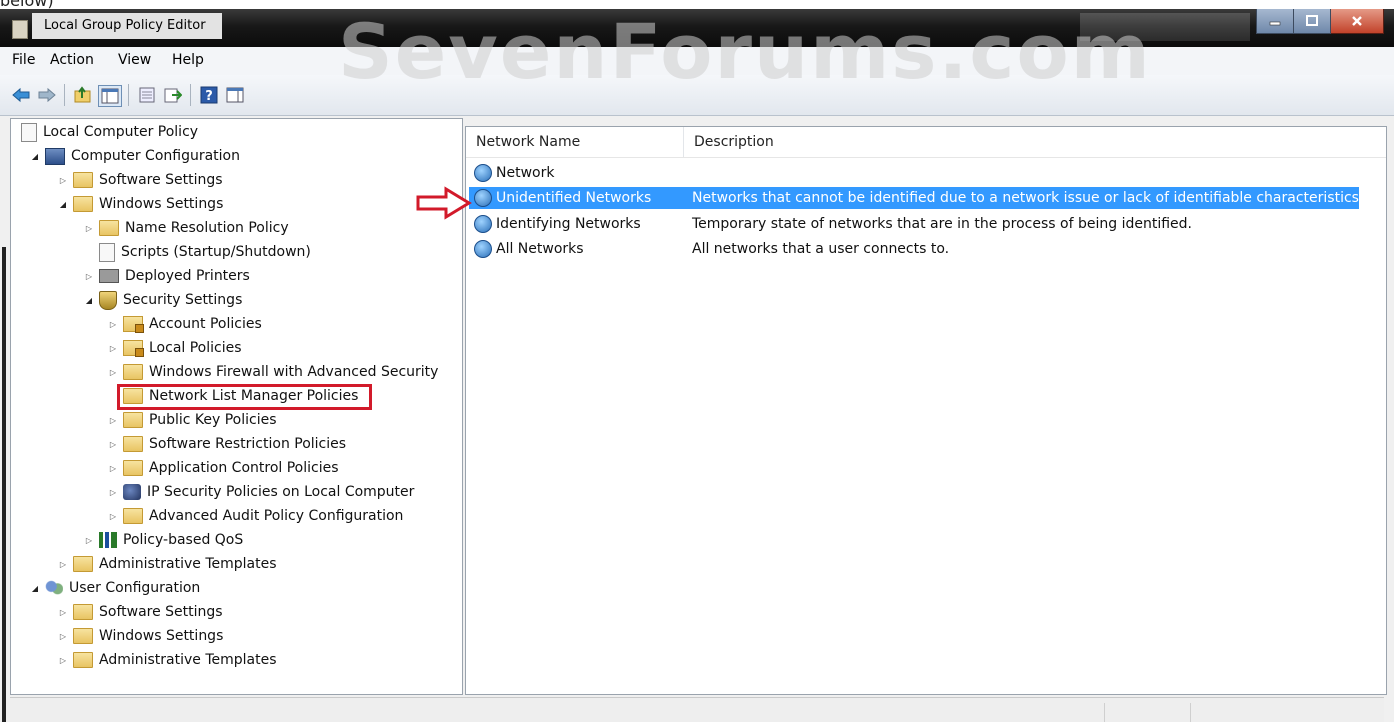 The height and width of the screenshot is (722, 1394). I want to click on tree-item-administrative-templates: ▷ Administrative Templates, so click(167, 564).